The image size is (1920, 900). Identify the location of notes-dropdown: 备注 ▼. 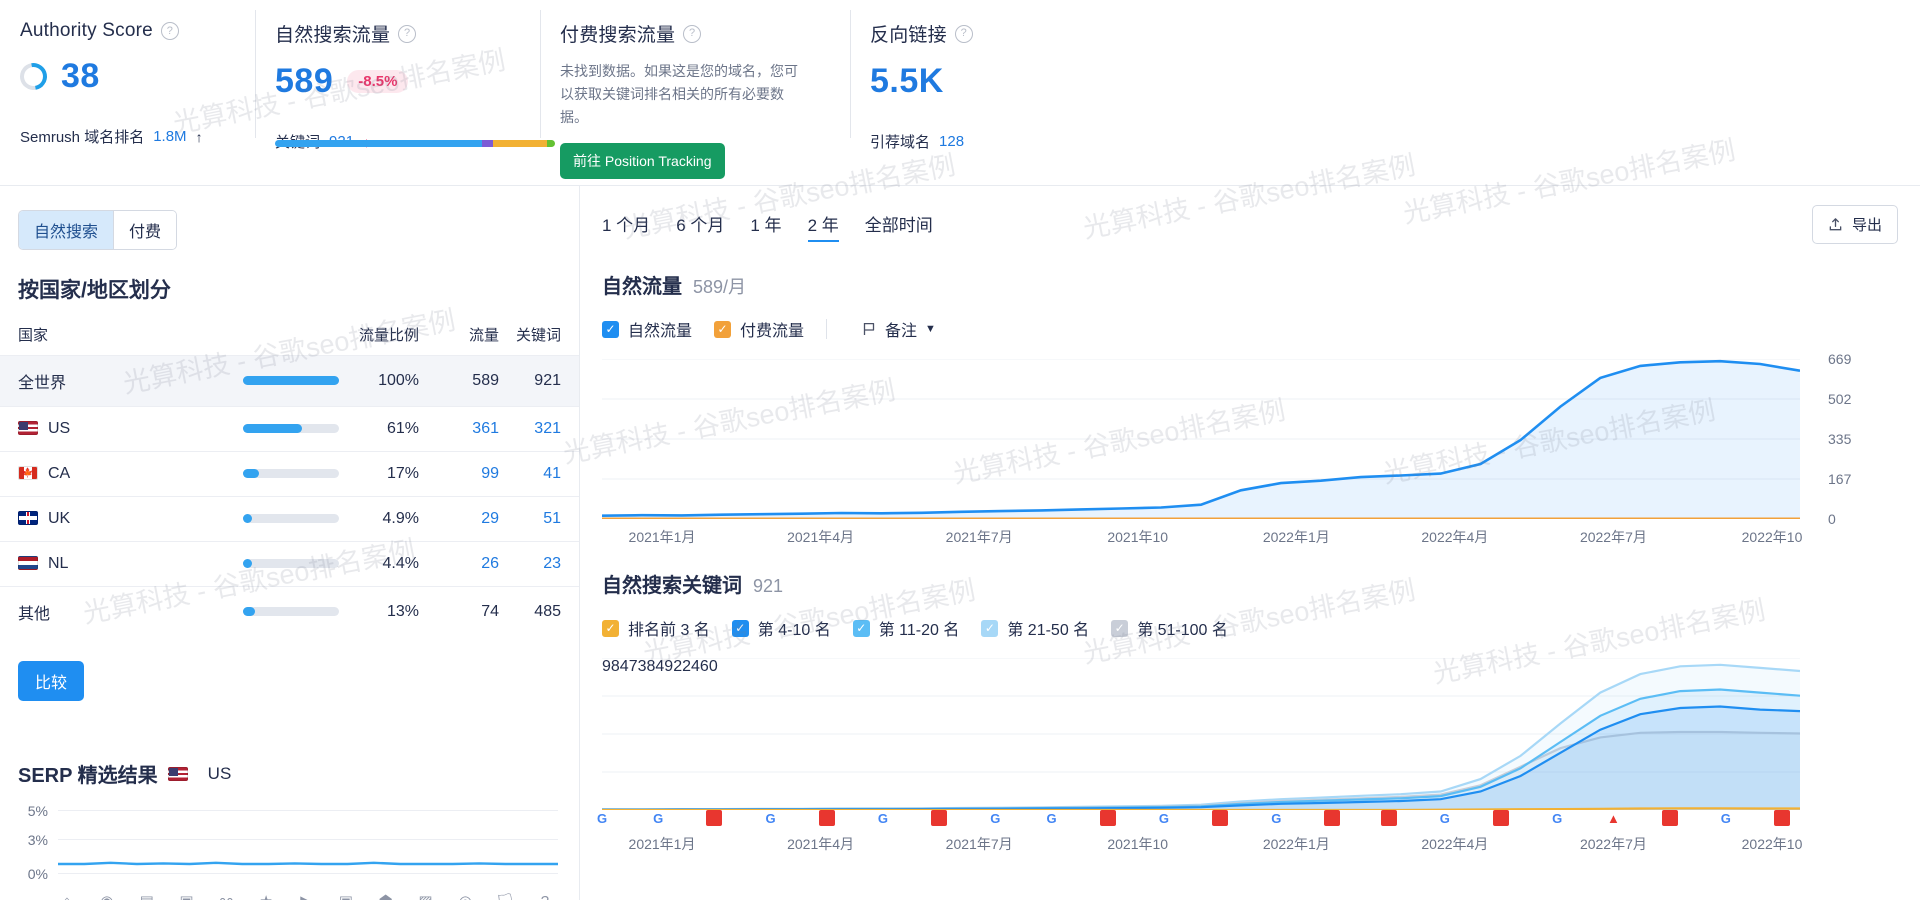
(898, 329).